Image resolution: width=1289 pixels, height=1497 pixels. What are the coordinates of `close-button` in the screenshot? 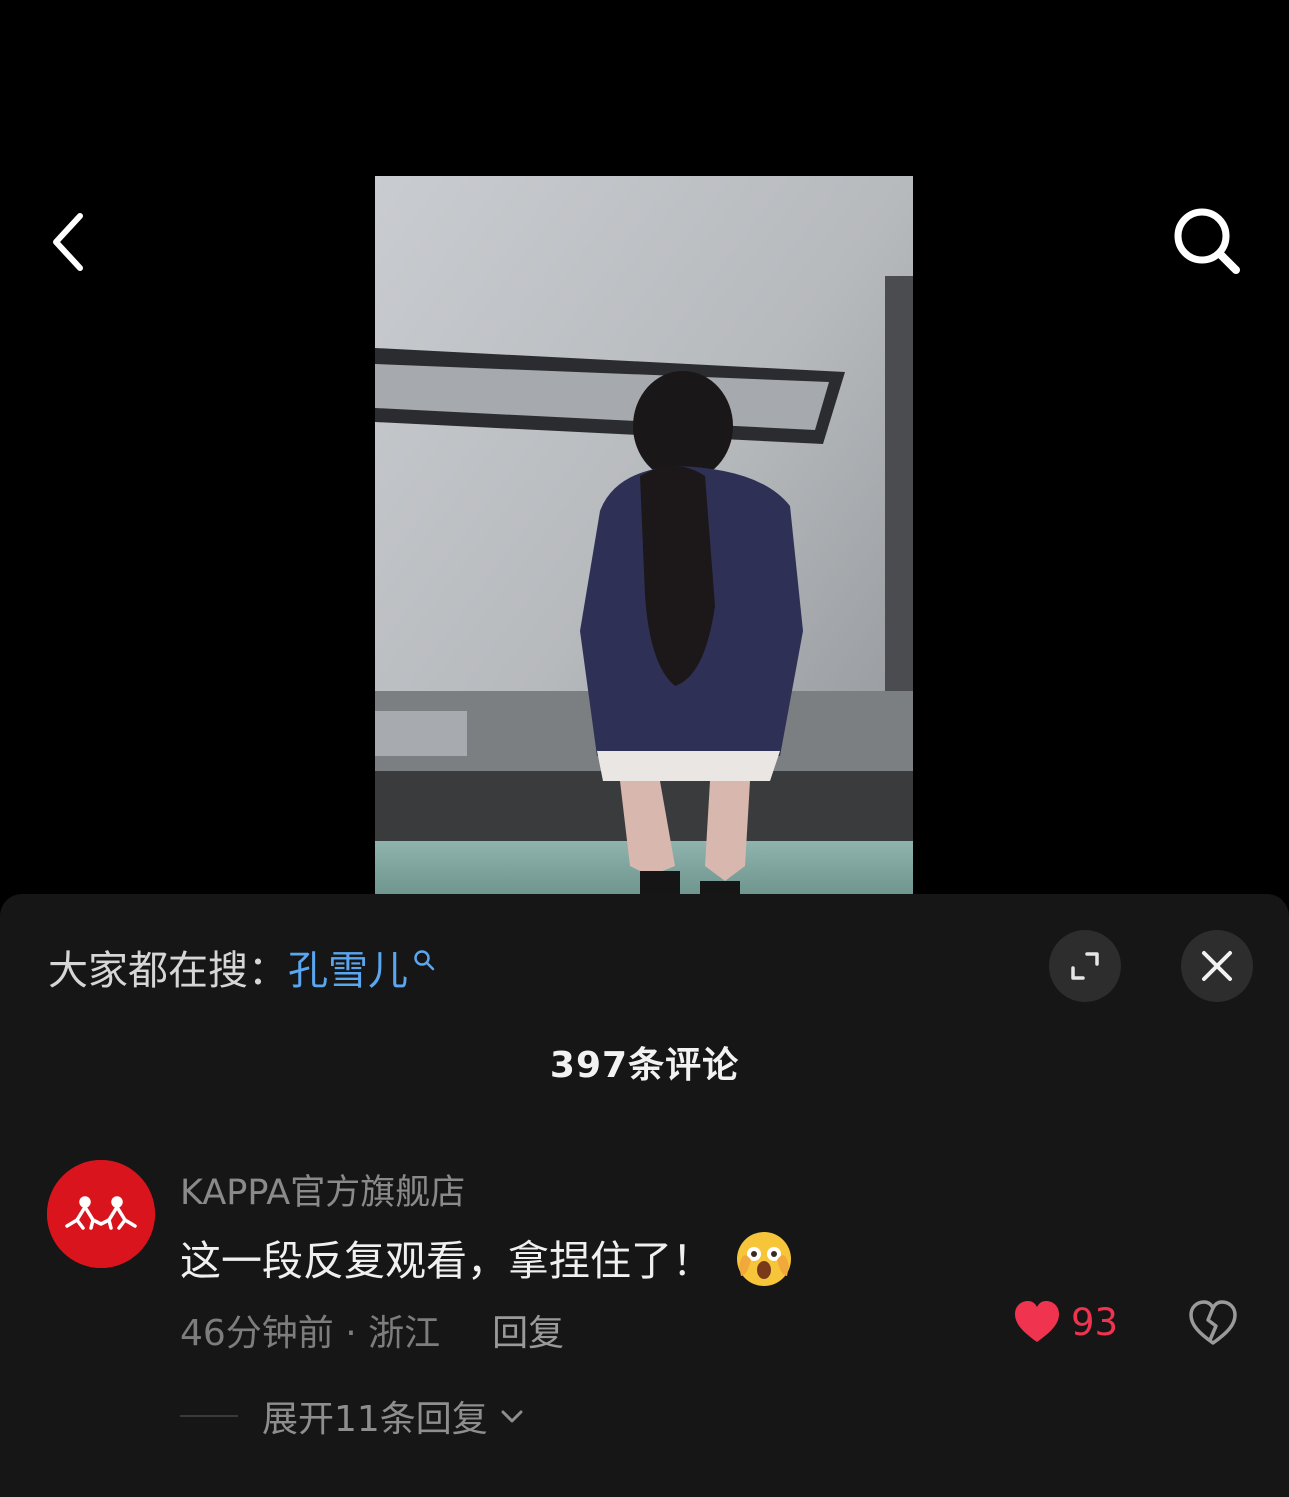 It's located at (1217, 966).